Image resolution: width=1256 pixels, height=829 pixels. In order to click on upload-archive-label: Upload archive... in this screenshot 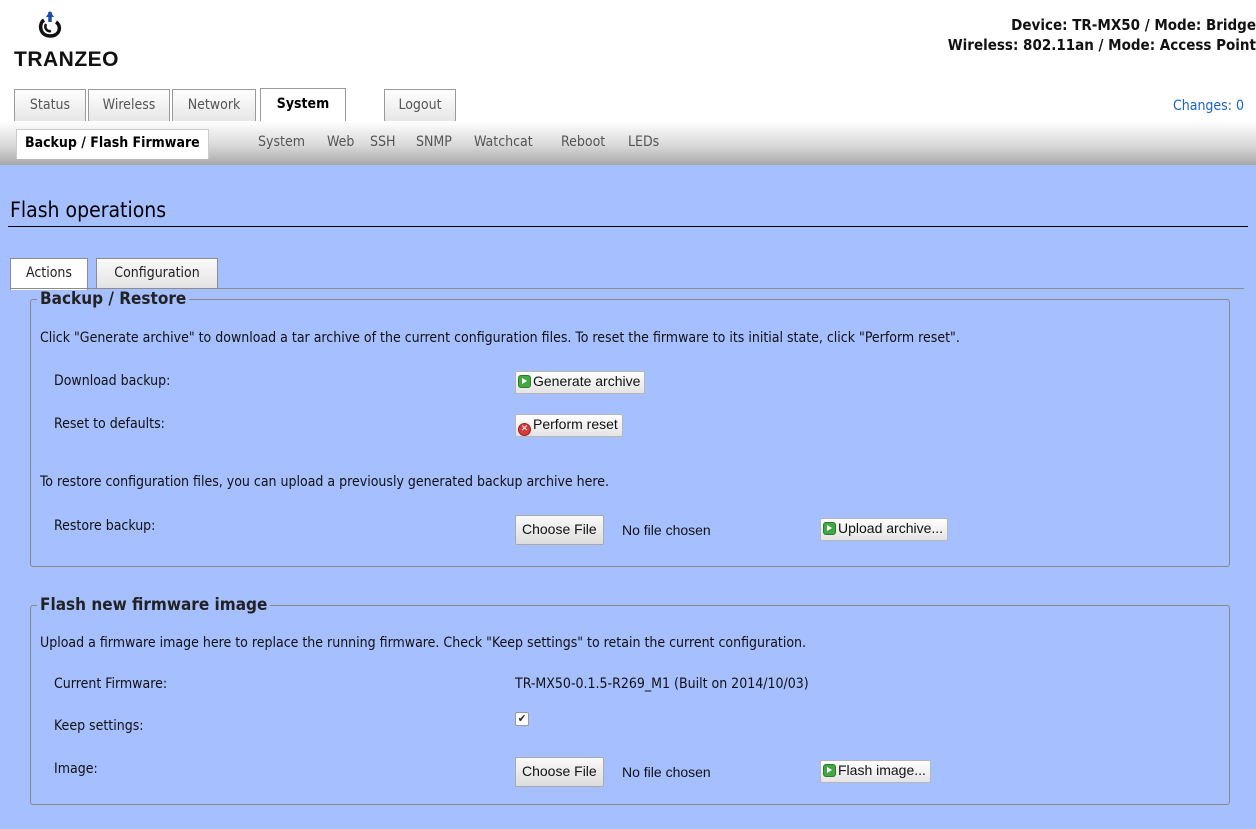, I will do `click(891, 528)`.